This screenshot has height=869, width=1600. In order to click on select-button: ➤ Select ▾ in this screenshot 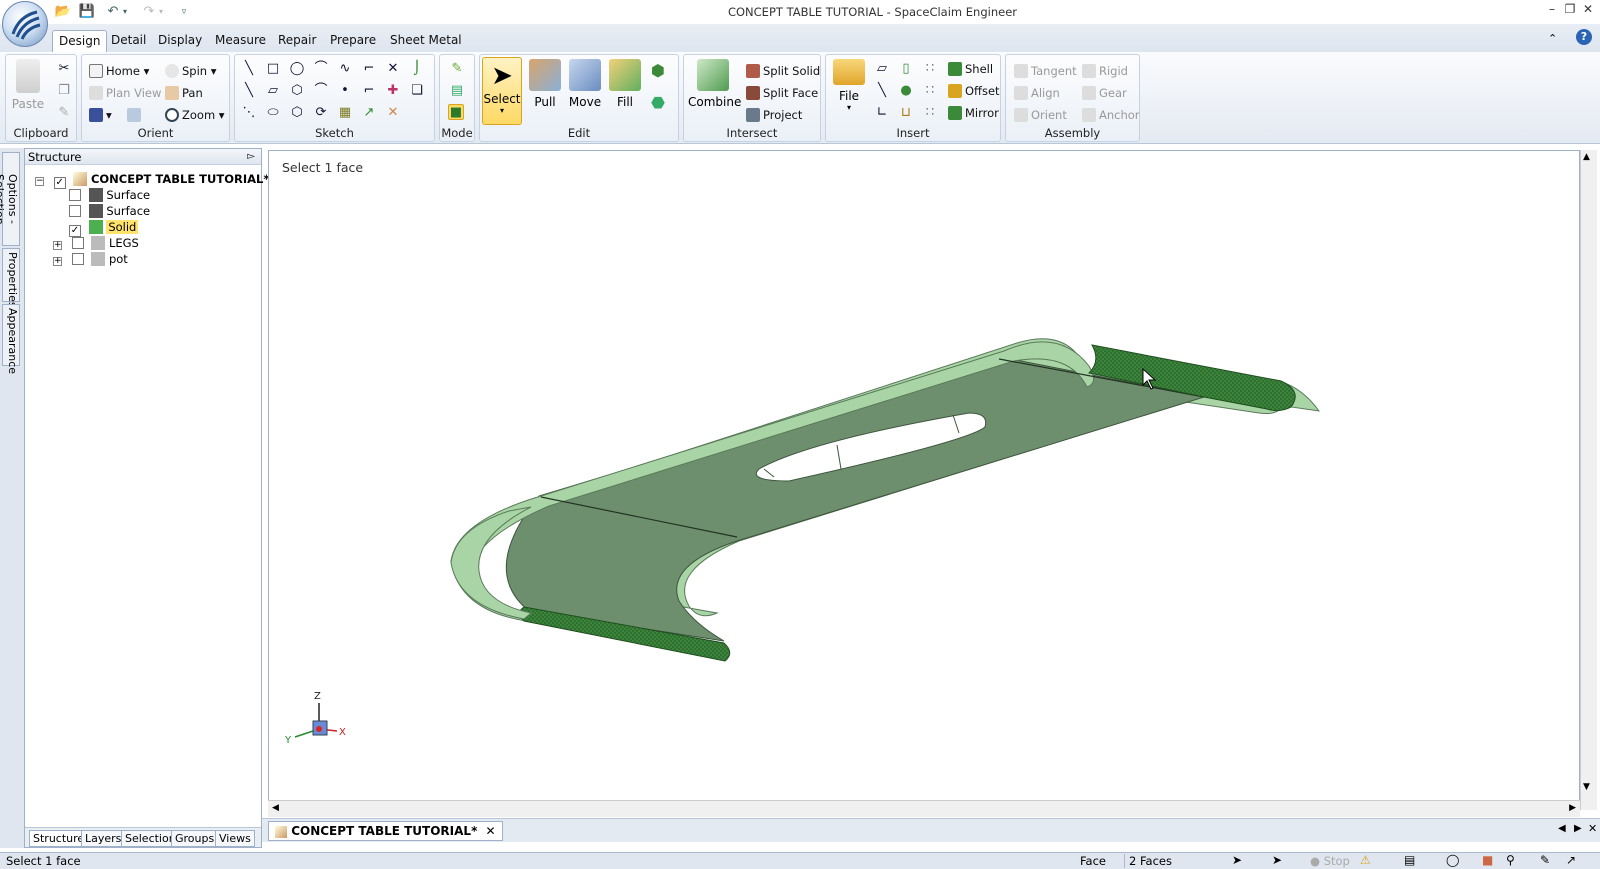, I will do `click(502, 91)`.